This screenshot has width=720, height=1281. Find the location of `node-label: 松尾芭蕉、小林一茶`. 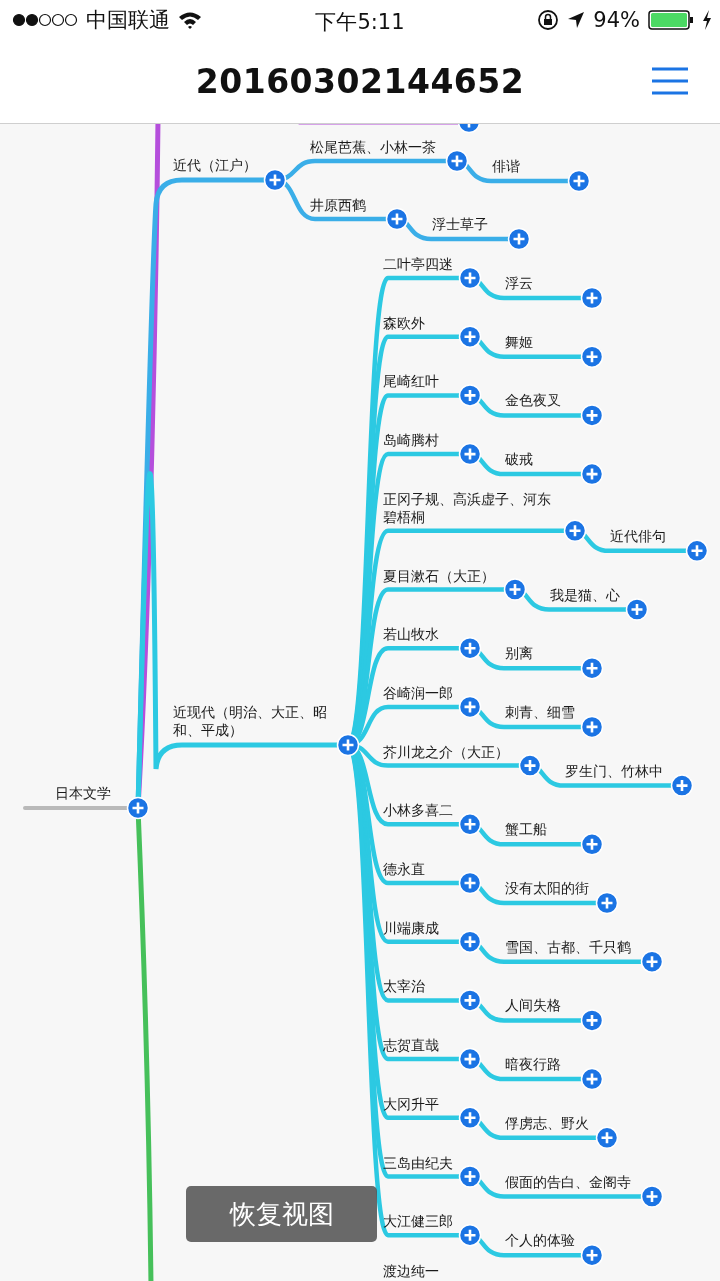

node-label: 松尾芭蕉、小林一茶 is located at coordinates (373, 147).